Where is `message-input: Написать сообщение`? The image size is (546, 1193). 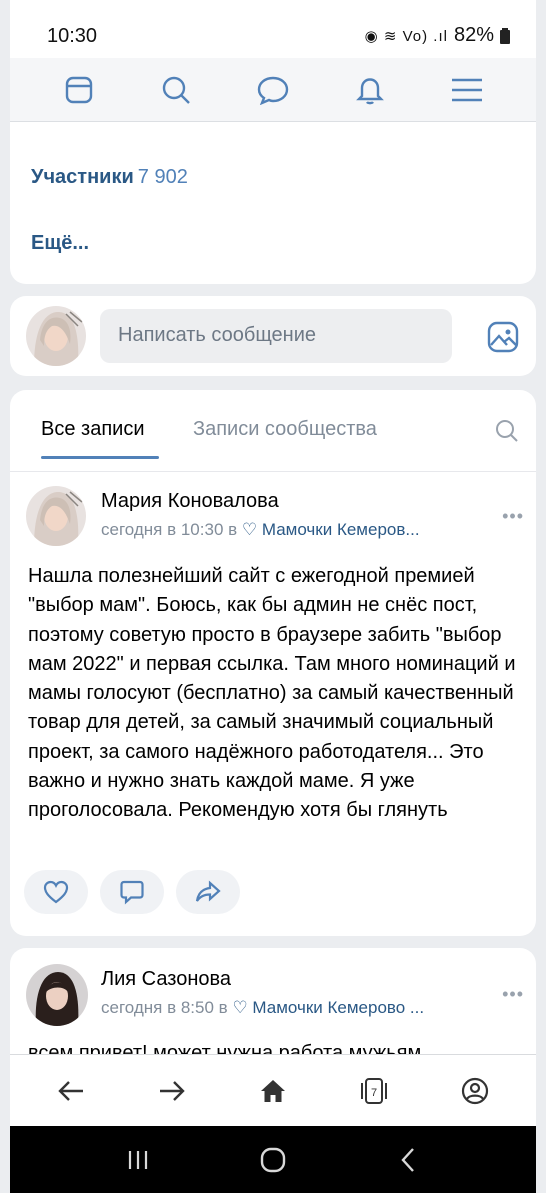 message-input: Написать сообщение is located at coordinates (276, 336).